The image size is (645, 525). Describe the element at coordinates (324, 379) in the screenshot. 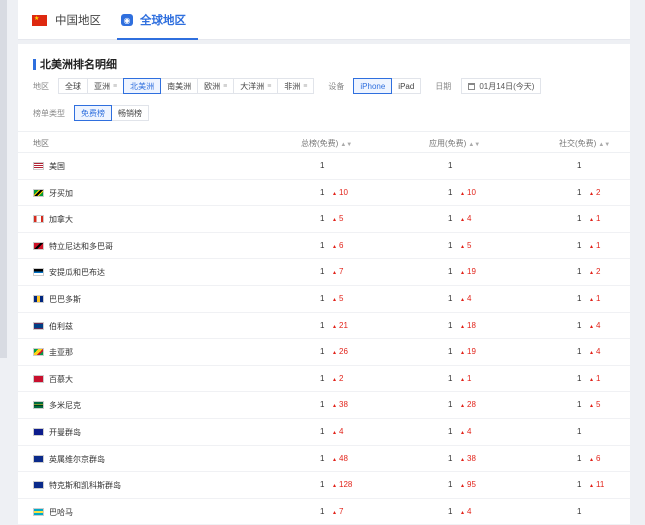

I see `table-row: 百慕大121111` at that location.